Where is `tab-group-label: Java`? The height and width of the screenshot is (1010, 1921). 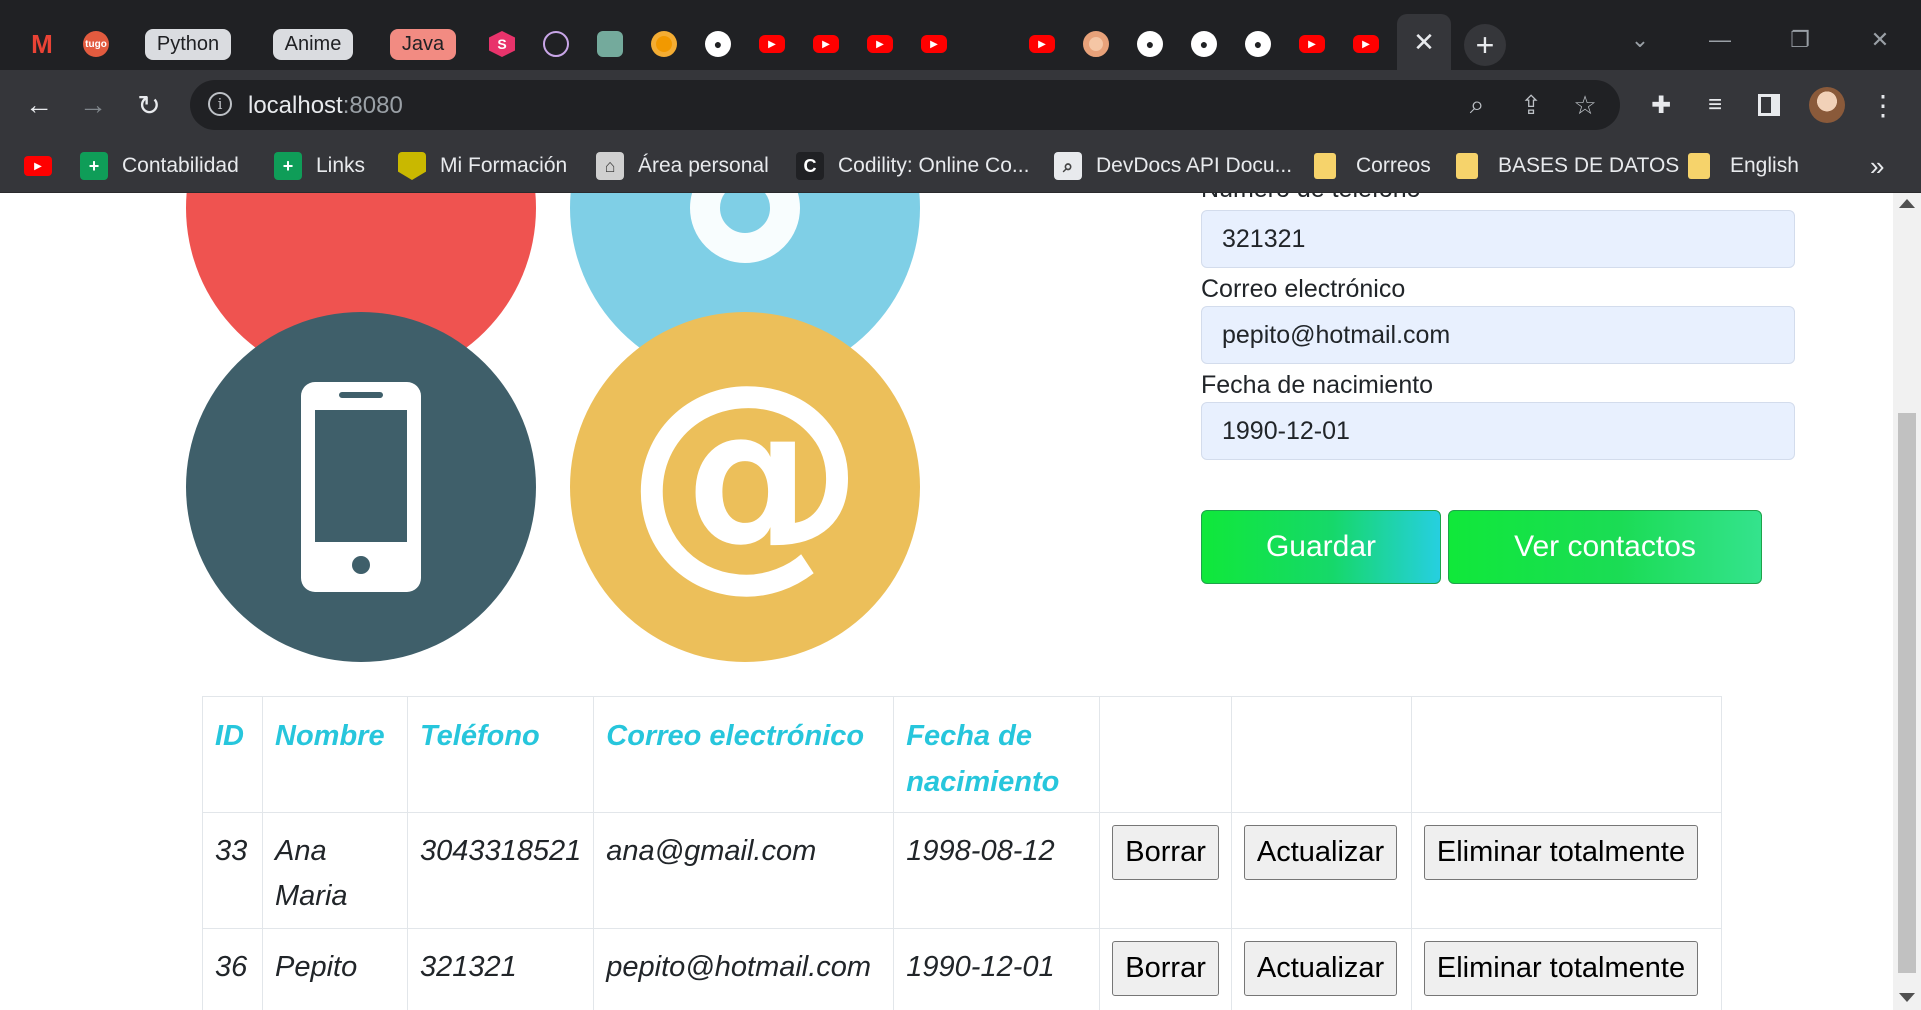
tab-group-label: Java is located at coordinates (423, 44).